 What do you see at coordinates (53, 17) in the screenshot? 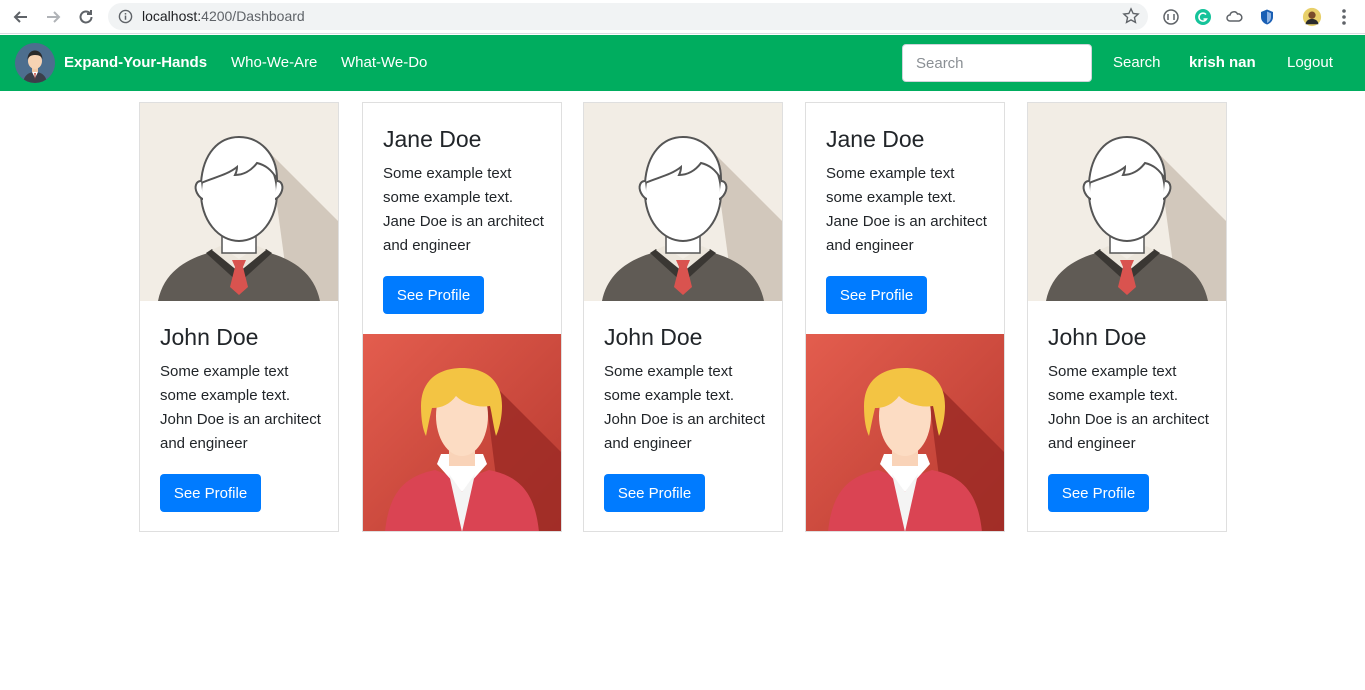
I see `forward-icon` at bounding box center [53, 17].